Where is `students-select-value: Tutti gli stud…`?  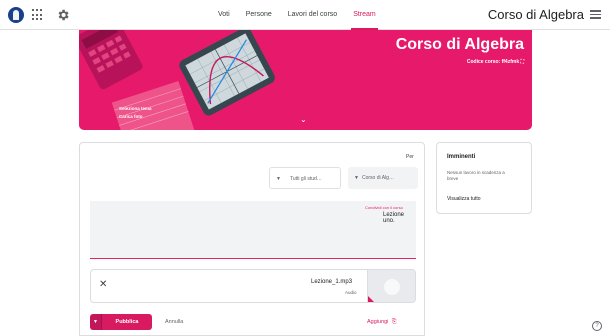 students-select-value: Tutti gli stud… is located at coordinates (306, 179).